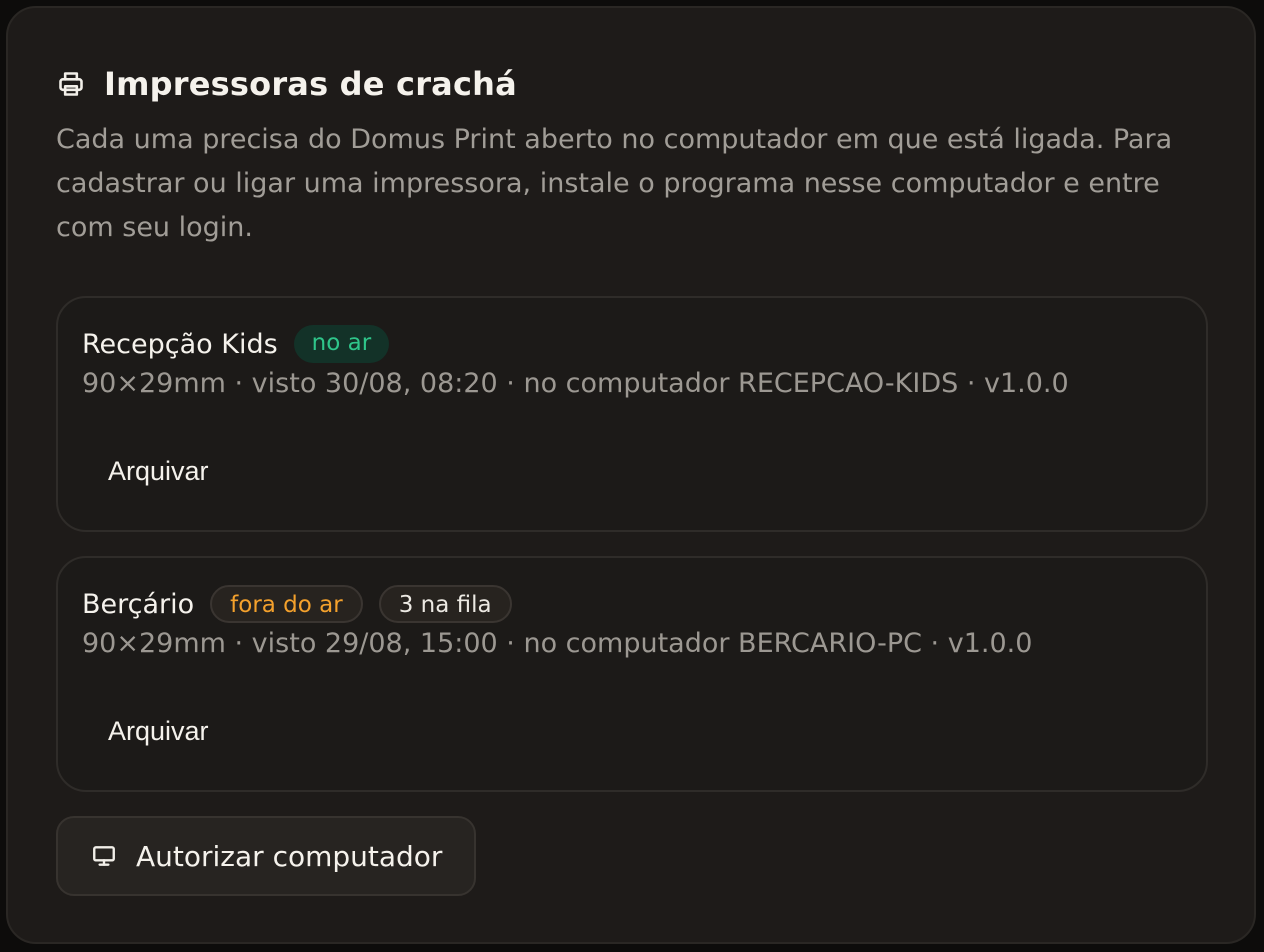  I want to click on printer-header-row: Berçário fora do ar 3 na fila, so click(305, 604).